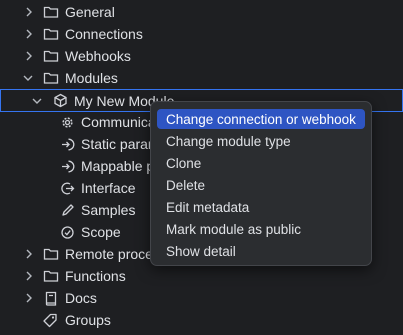 The height and width of the screenshot is (335, 403). What do you see at coordinates (201, 56) in the screenshot?
I see `tree-item-webhooks: Webhooks` at bounding box center [201, 56].